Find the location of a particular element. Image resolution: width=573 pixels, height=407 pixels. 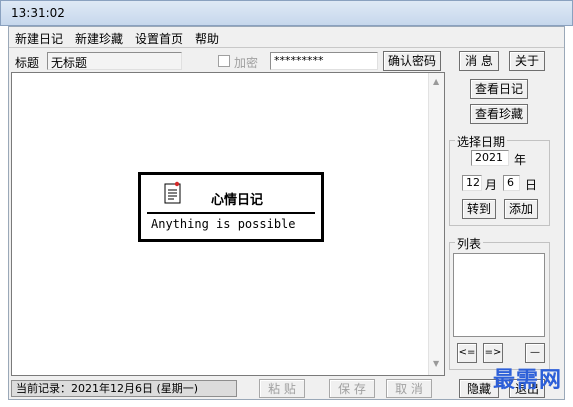

menu-bar: 新建日记 新建珍藏 设置首页 帮助 is located at coordinates (286, 37).